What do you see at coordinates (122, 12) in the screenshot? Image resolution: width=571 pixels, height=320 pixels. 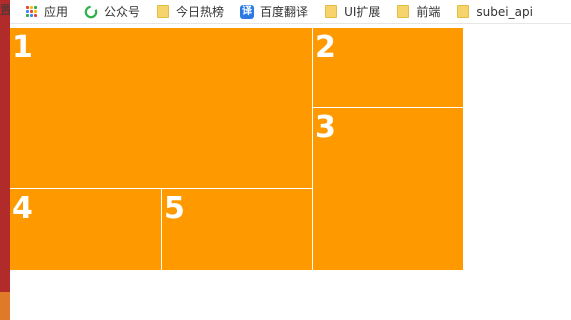 I see `bookmark-label: 公众号` at bounding box center [122, 12].